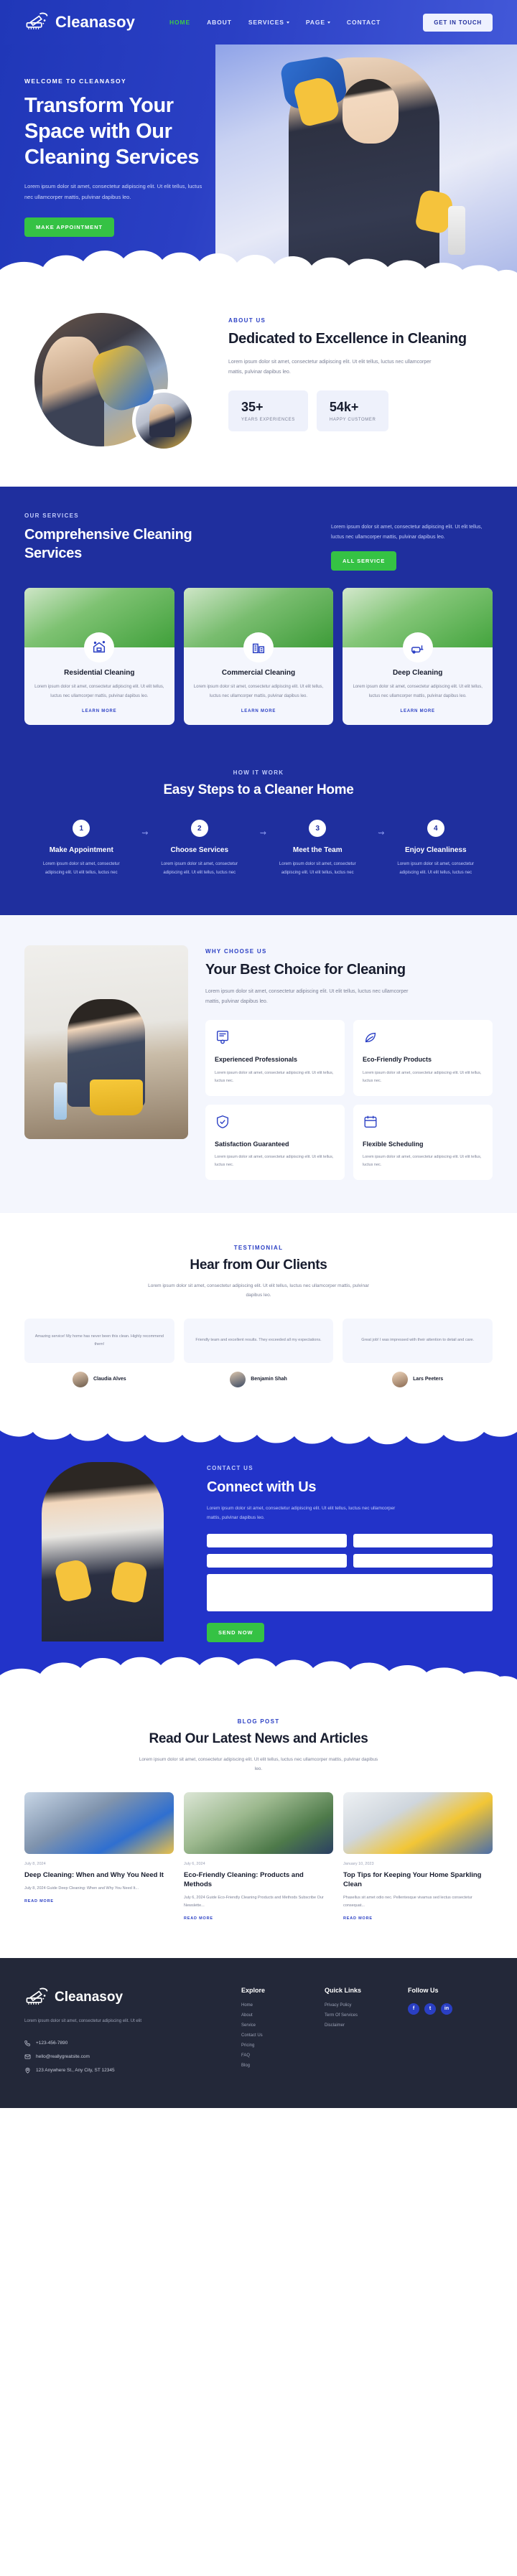  I want to click on avatar, so click(80, 1379).